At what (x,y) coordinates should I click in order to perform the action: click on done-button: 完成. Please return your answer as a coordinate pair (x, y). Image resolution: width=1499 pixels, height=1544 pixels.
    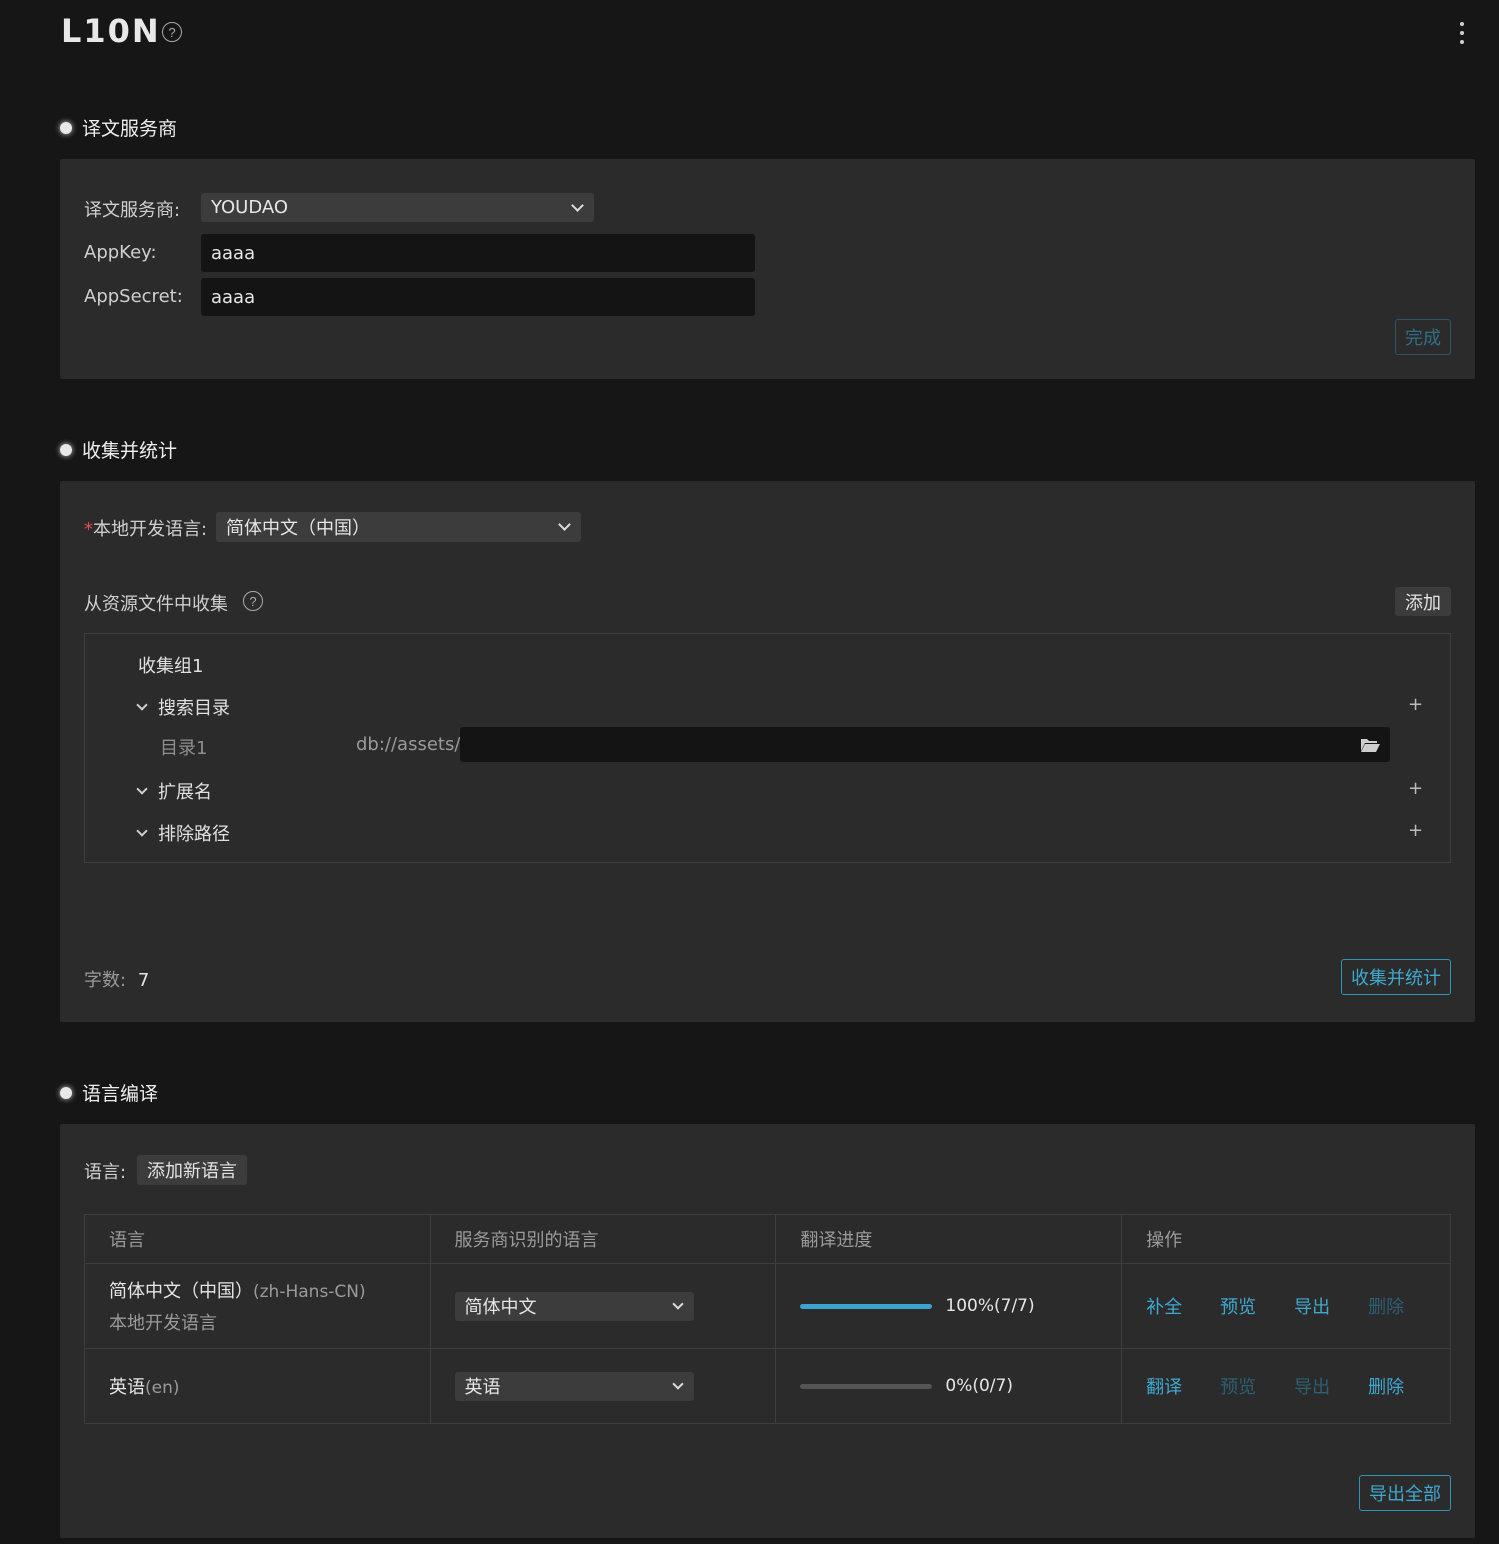
    Looking at the image, I should click on (1423, 337).